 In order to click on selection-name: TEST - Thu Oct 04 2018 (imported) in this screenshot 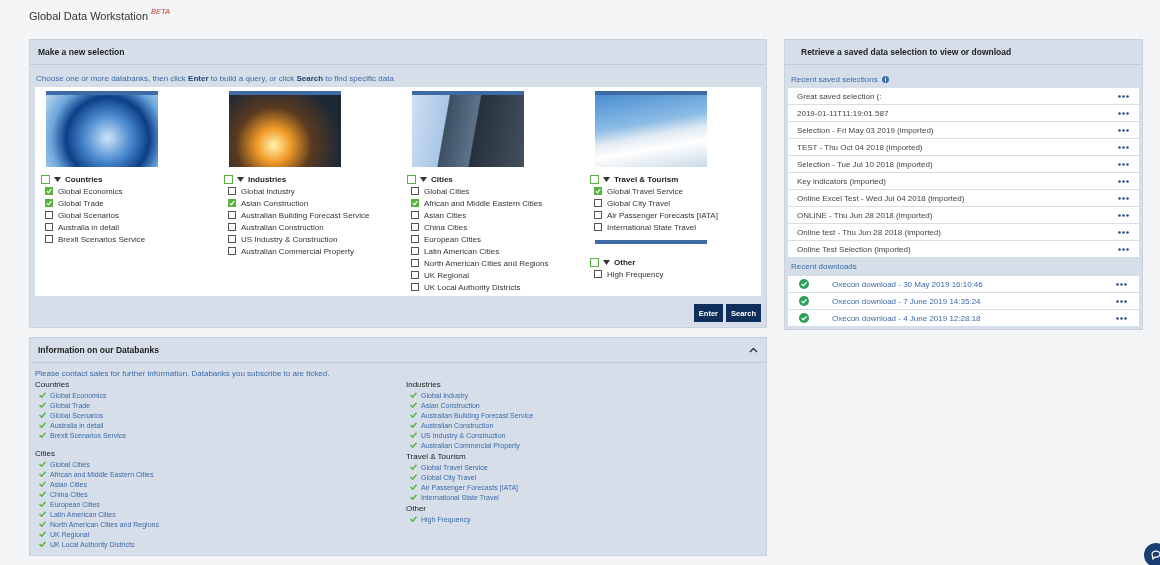, I will do `click(860, 147)`.